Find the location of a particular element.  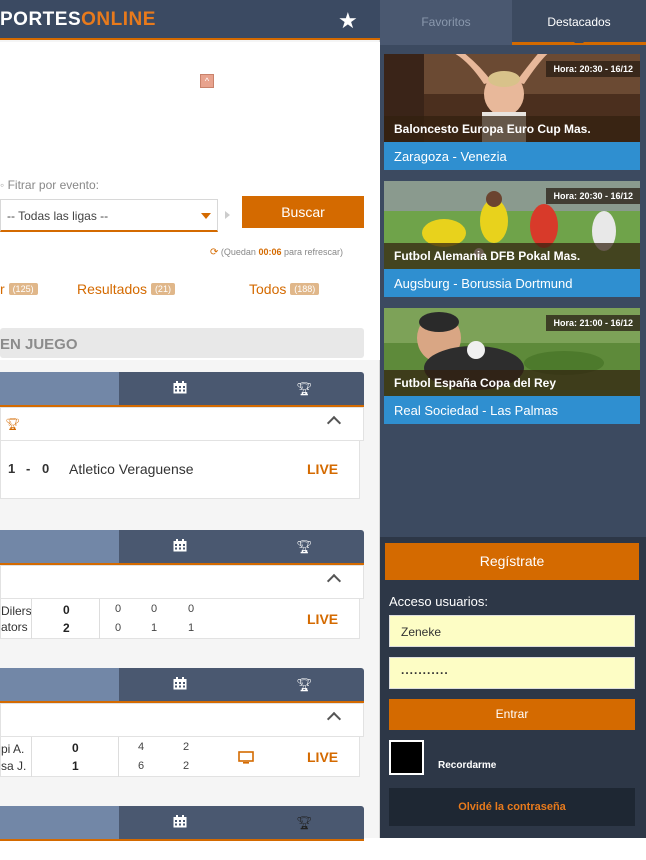

results-tabs: r (125) Resultados (21) Todos (188) is located at coordinates (182, 288).